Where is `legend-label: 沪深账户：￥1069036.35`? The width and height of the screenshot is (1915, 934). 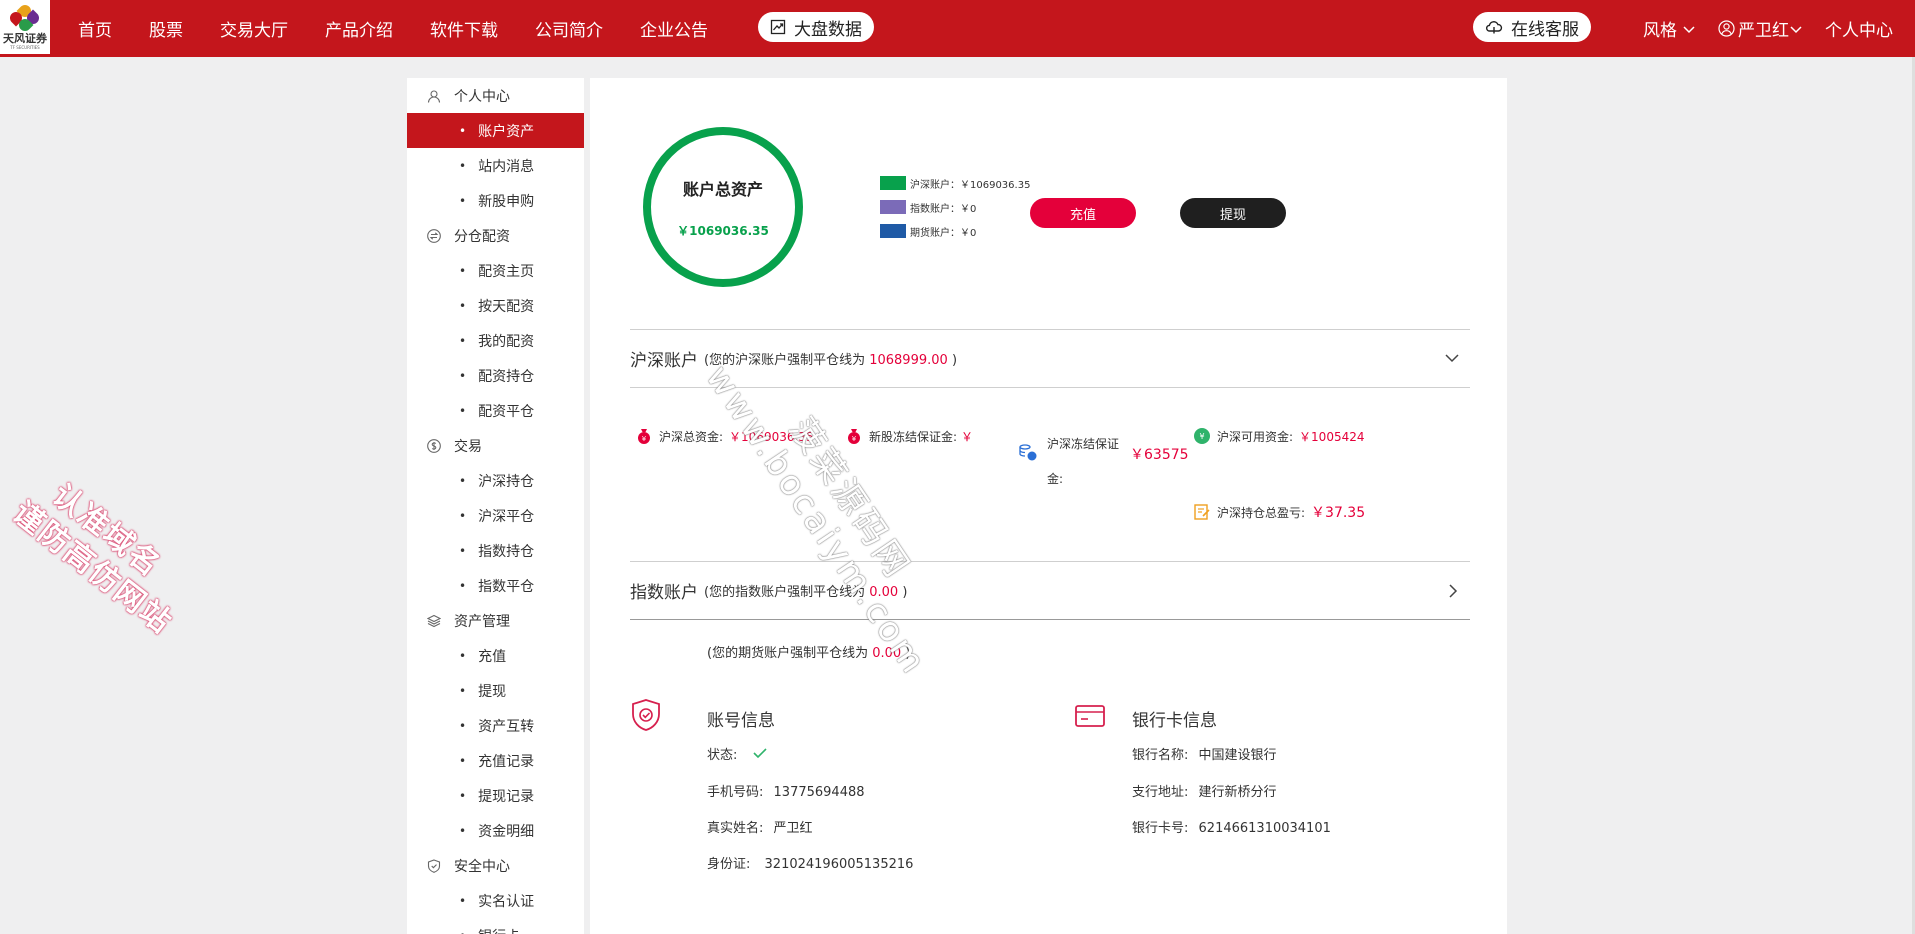 legend-label: 沪深账户：￥1069036.35 is located at coordinates (970, 185).